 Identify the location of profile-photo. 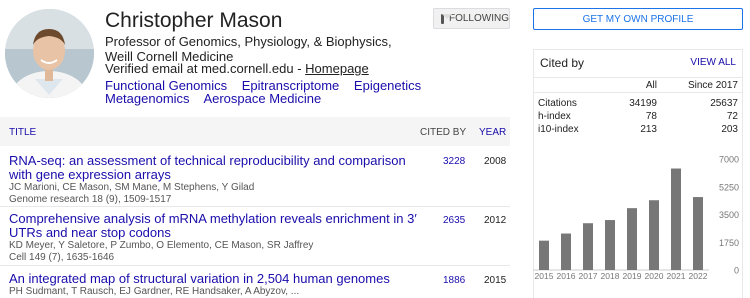
(49, 53).